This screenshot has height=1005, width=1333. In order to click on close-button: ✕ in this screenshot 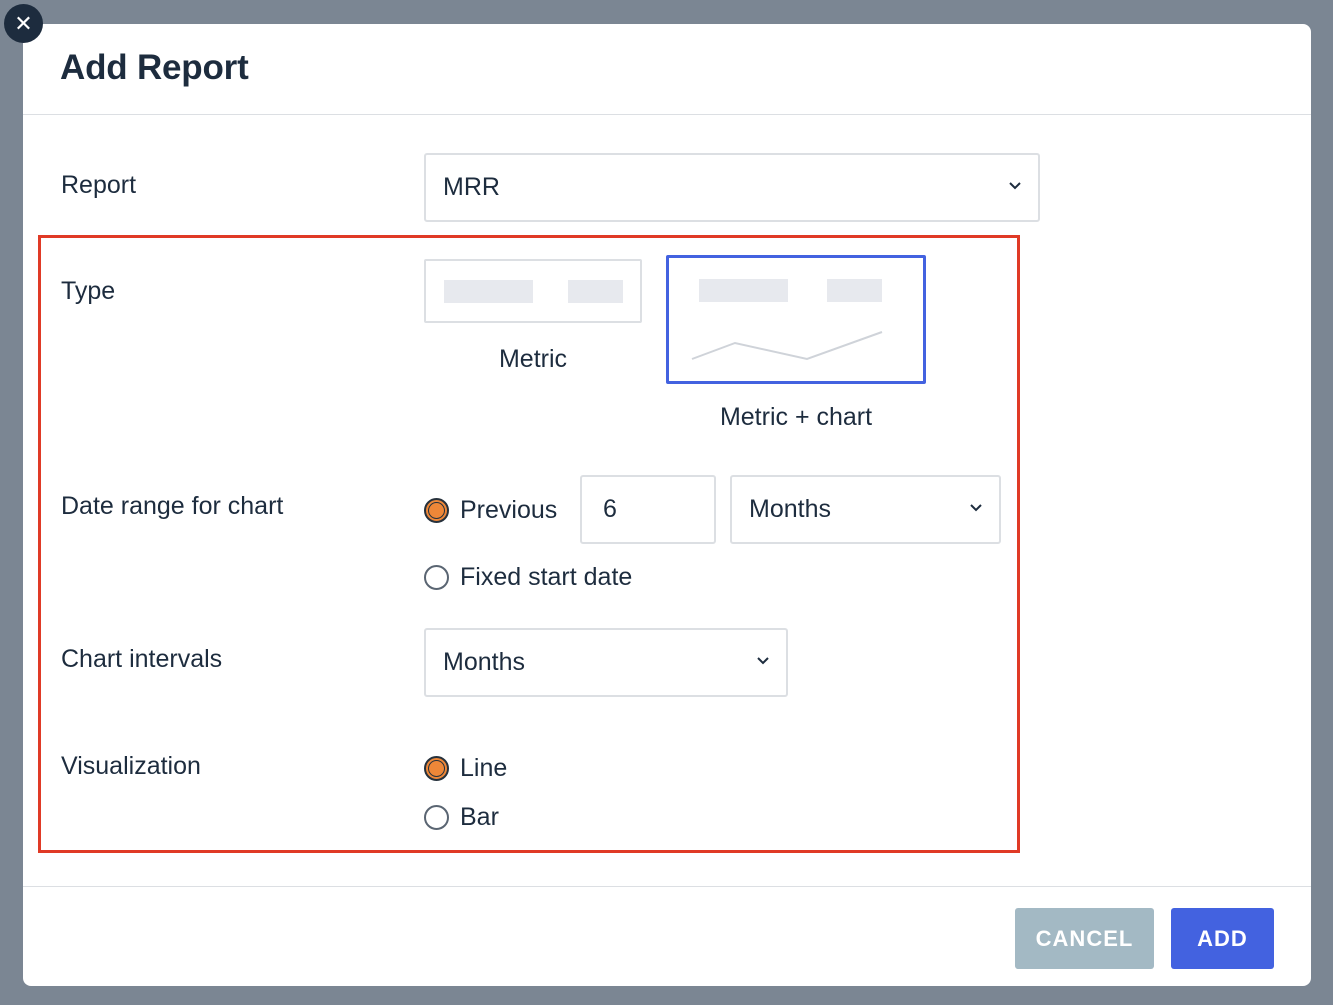, I will do `click(23, 23)`.